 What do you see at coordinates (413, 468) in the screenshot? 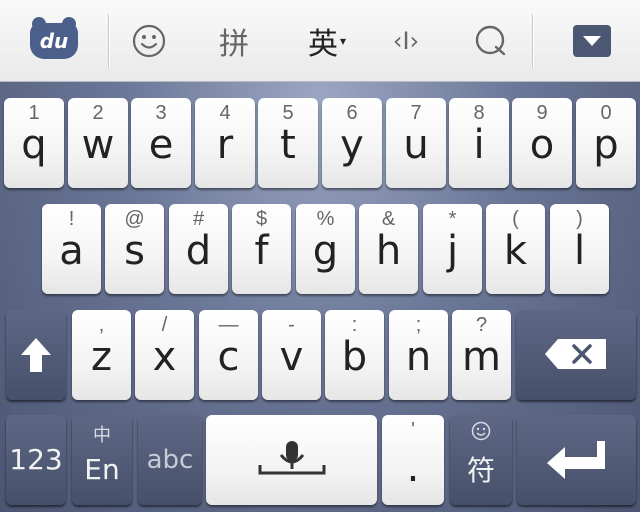
I see `period-label: .` at bounding box center [413, 468].